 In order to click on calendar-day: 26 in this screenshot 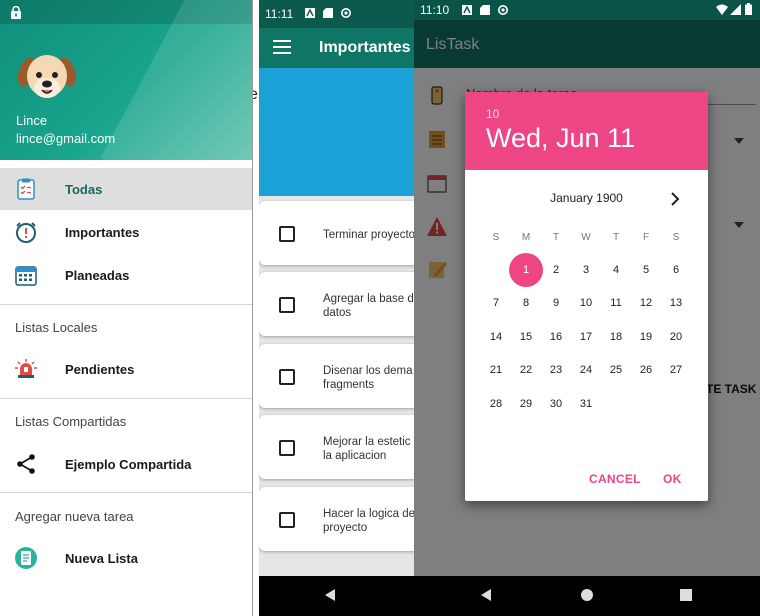, I will do `click(646, 370)`.